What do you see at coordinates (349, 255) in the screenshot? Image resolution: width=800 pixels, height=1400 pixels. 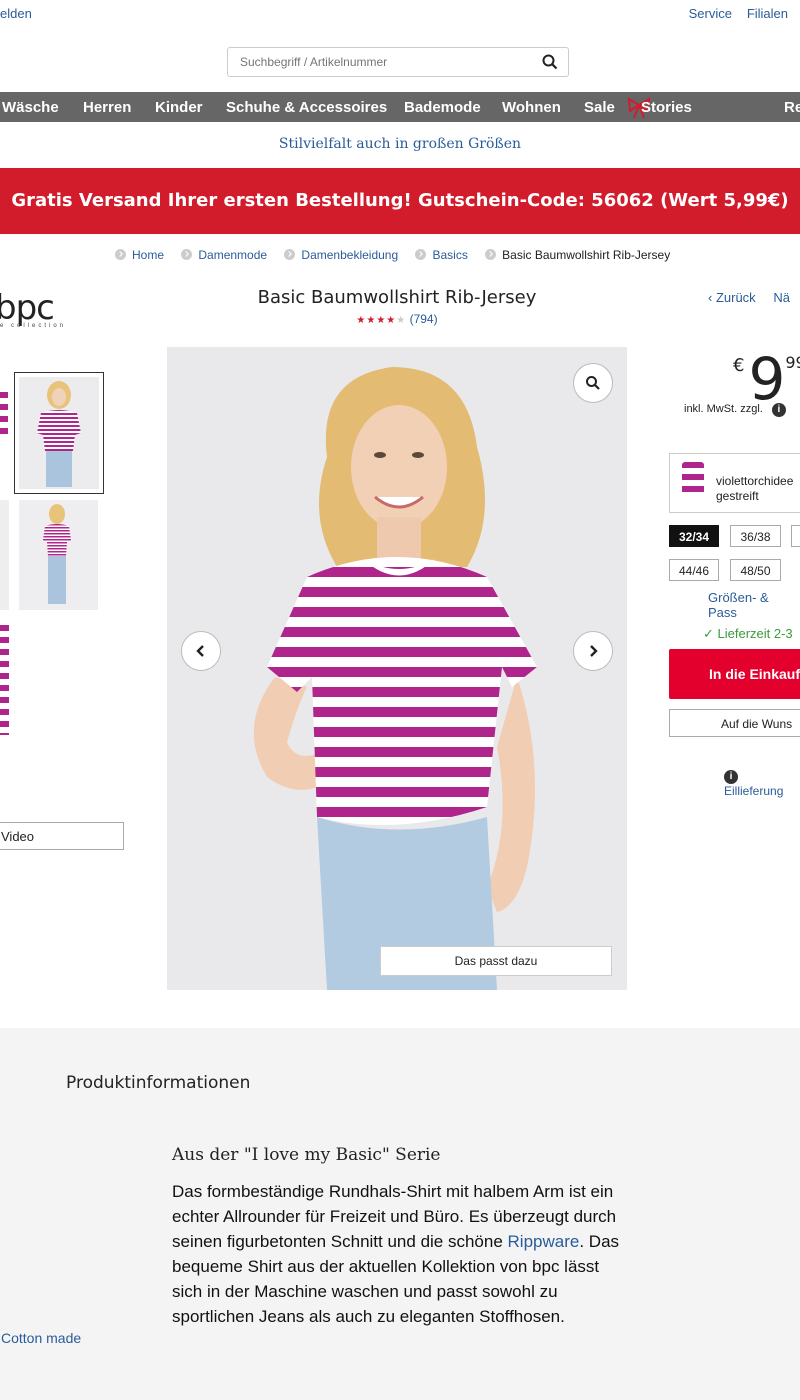 I see `breadcrumb-damenbekleidung: Damenbekleidung` at bounding box center [349, 255].